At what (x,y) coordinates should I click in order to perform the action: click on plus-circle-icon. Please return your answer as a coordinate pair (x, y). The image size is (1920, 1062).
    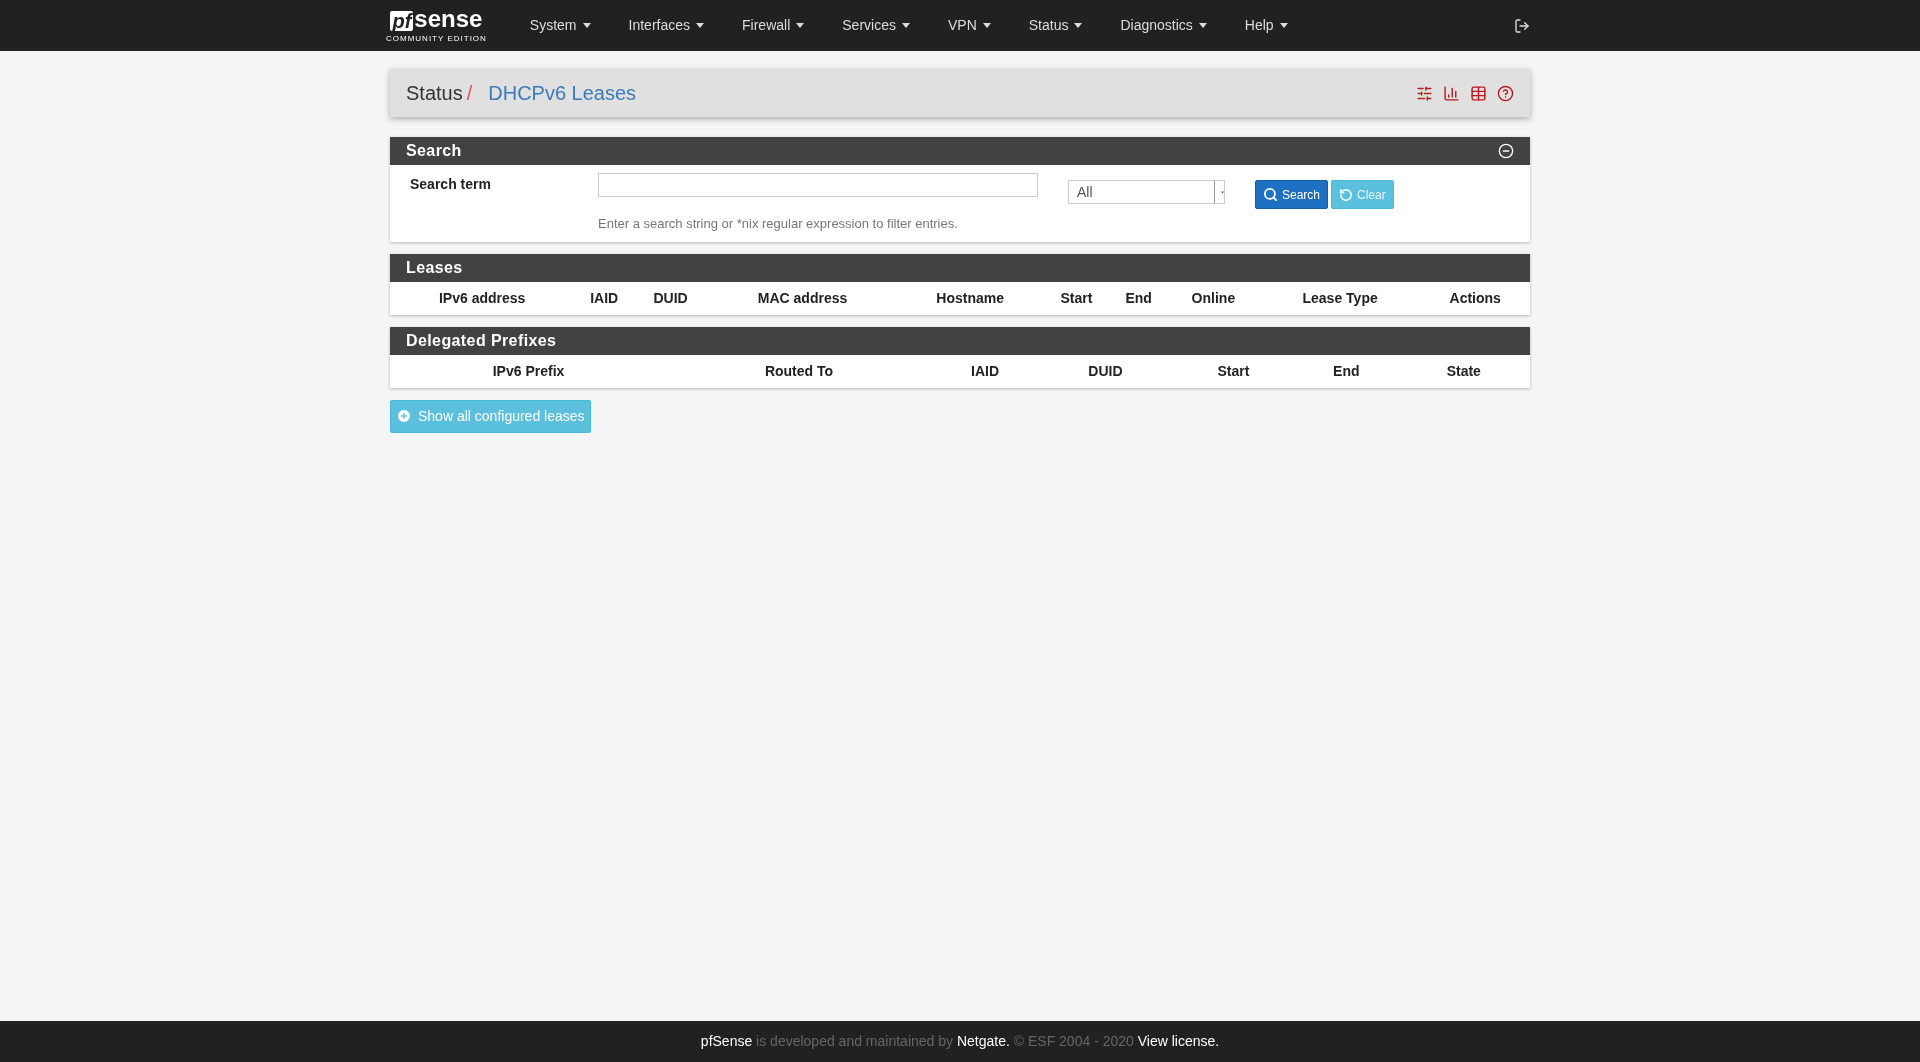
    Looking at the image, I should click on (404, 416).